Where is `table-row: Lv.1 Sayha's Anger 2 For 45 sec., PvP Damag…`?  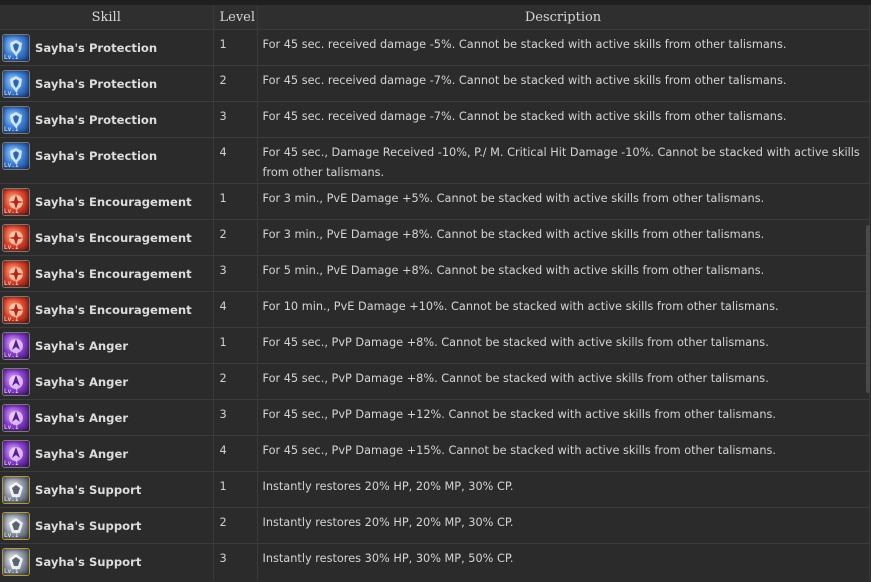
table-row: Lv.1 Sayha's Anger 2 For 45 sec., PvP Damag… is located at coordinates (435, 381).